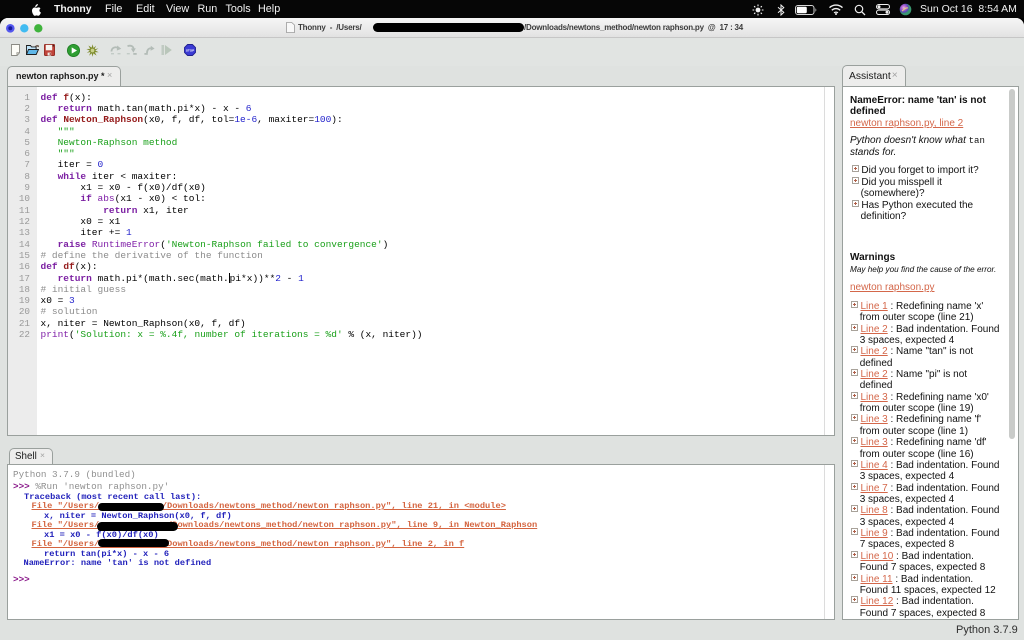  What do you see at coordinates (190, 50) in the screenshot?
I see `svg-text: STOP` at bounding box center [190, 50].